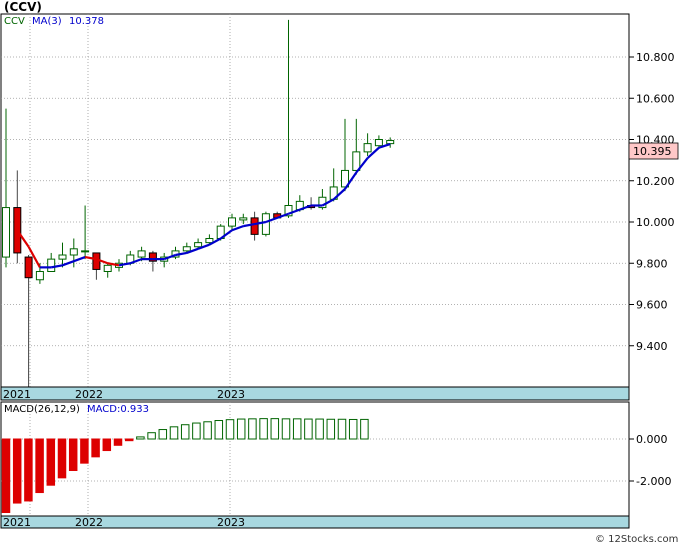 This screenshot has height=546, width=680. I want to click on price-tick-label: 9.600, so click(652, 305).